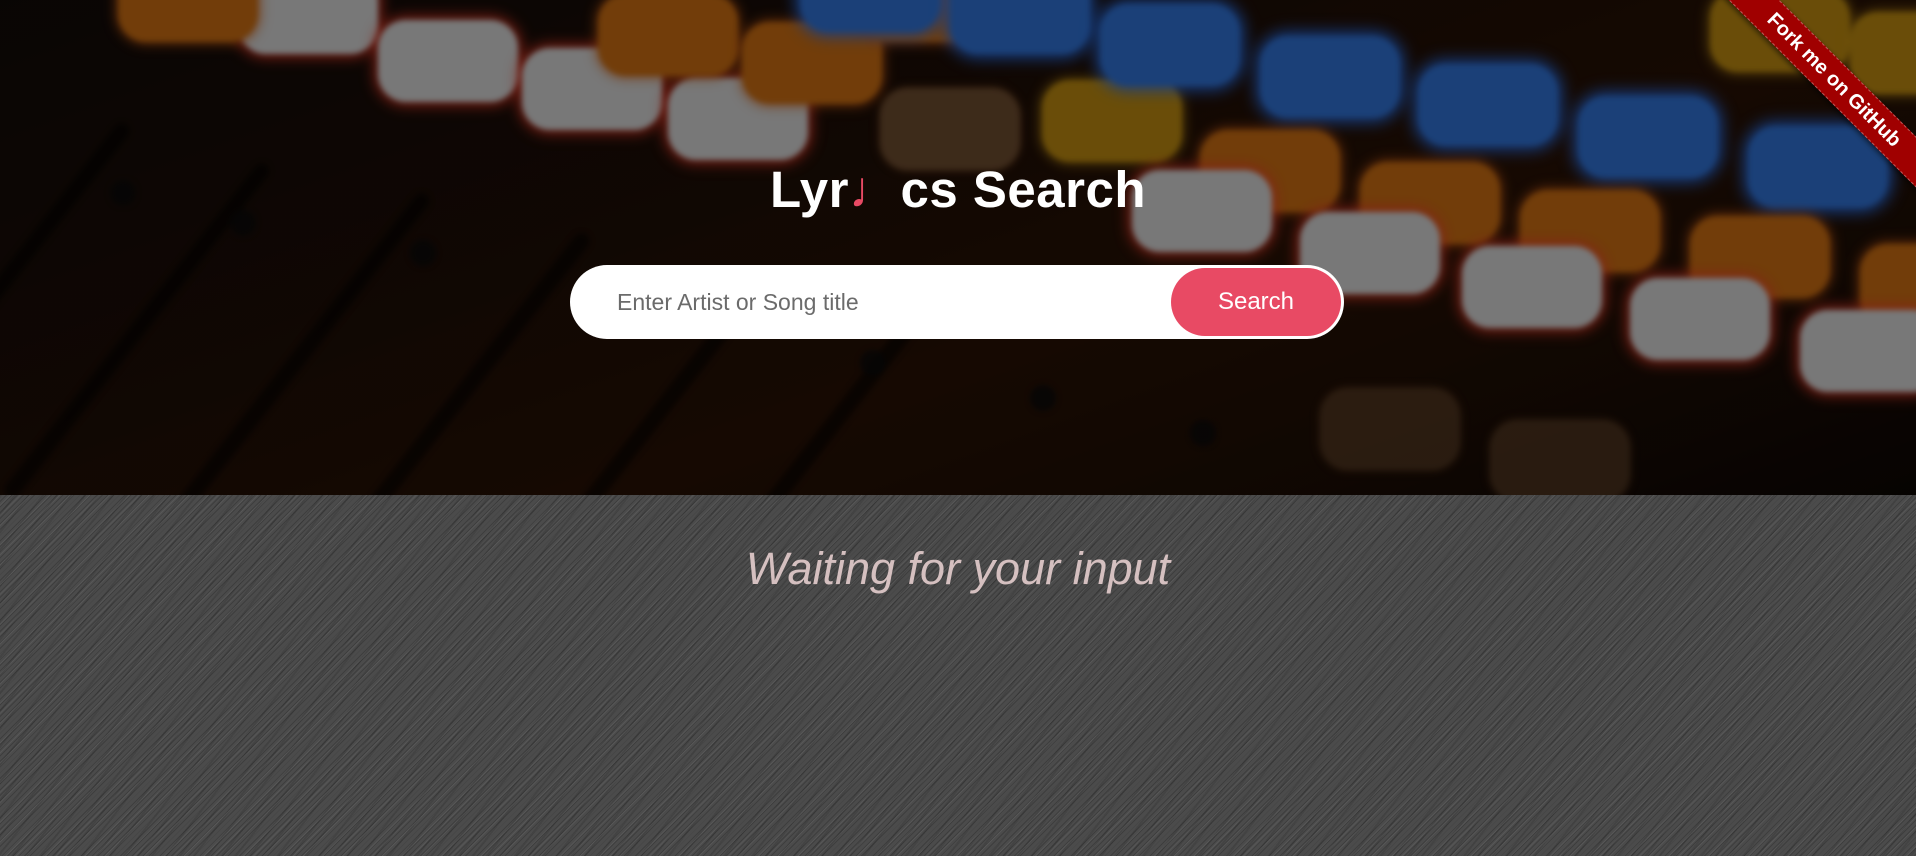 The height and width of the screenshot is (856, 1916). What do you see at coordinates (1812, 103) in the screenshot?
I see `fork-me-on-github-link: Fork me on GitHub` at bounding box center [1812, 103].